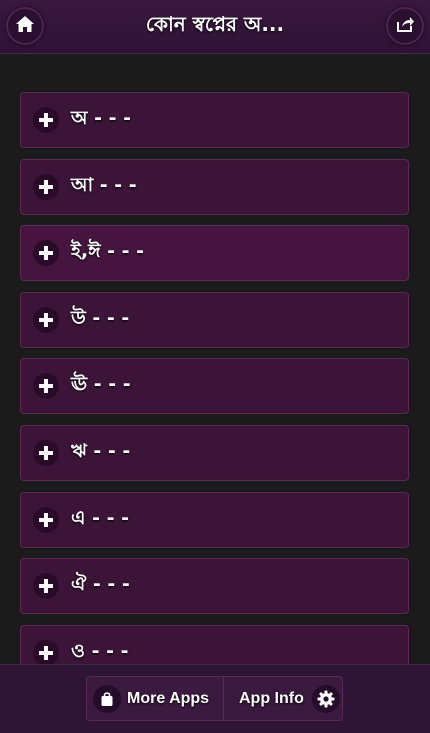  Describe the element at coordinates (214, 452) in the screenshot. I see `list-item: ঋ - - -` at that location.